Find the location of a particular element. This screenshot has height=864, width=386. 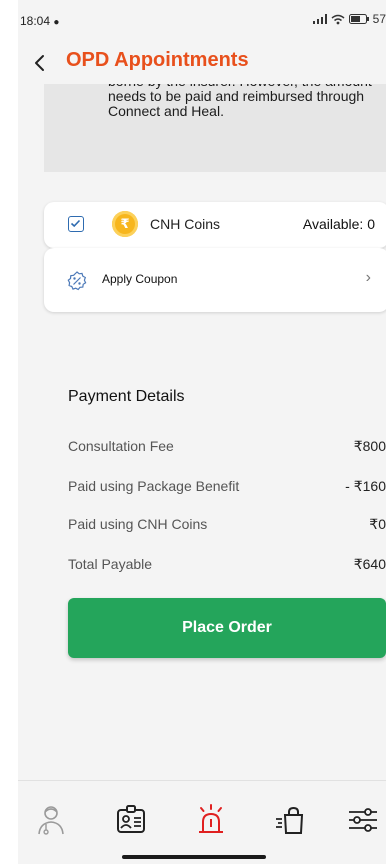

coins-label: CNH Coins is located at coordinates (185, 224).